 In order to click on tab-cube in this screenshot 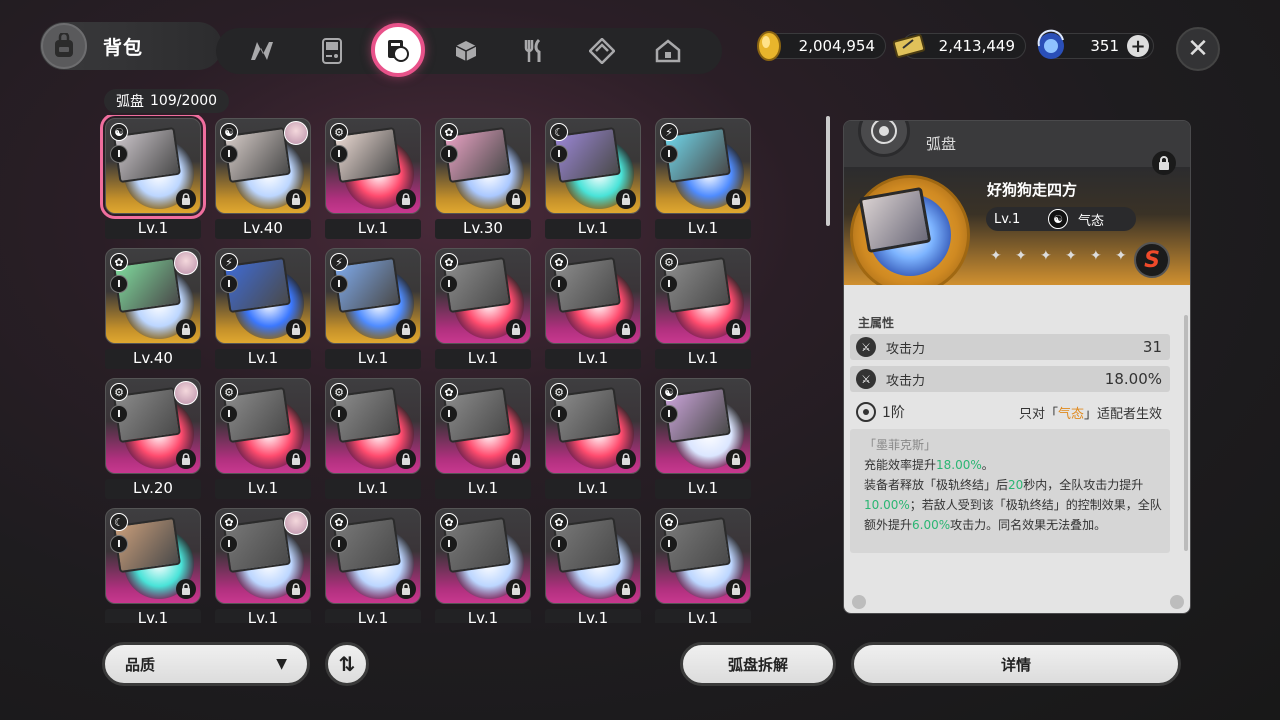, I will do `click(466, 51)`.